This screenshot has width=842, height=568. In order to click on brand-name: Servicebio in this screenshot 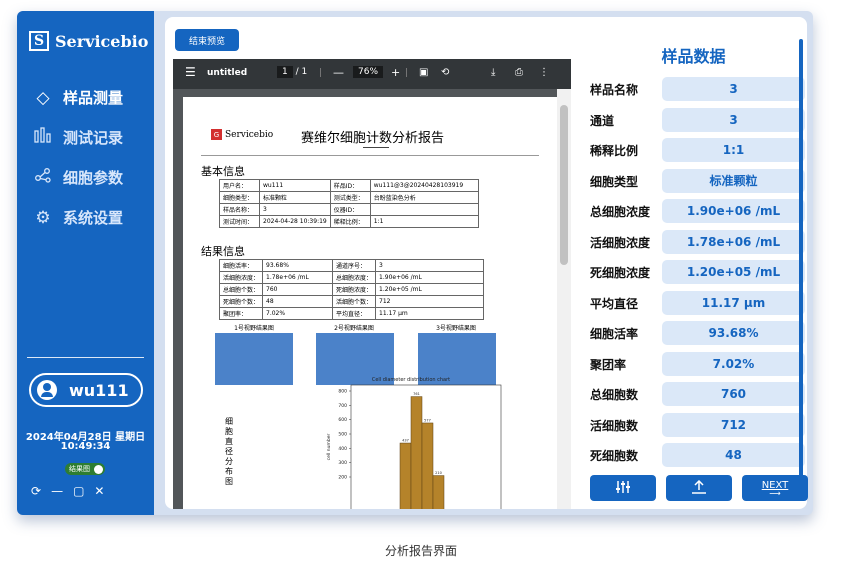, I will do `click(102, 41)`.